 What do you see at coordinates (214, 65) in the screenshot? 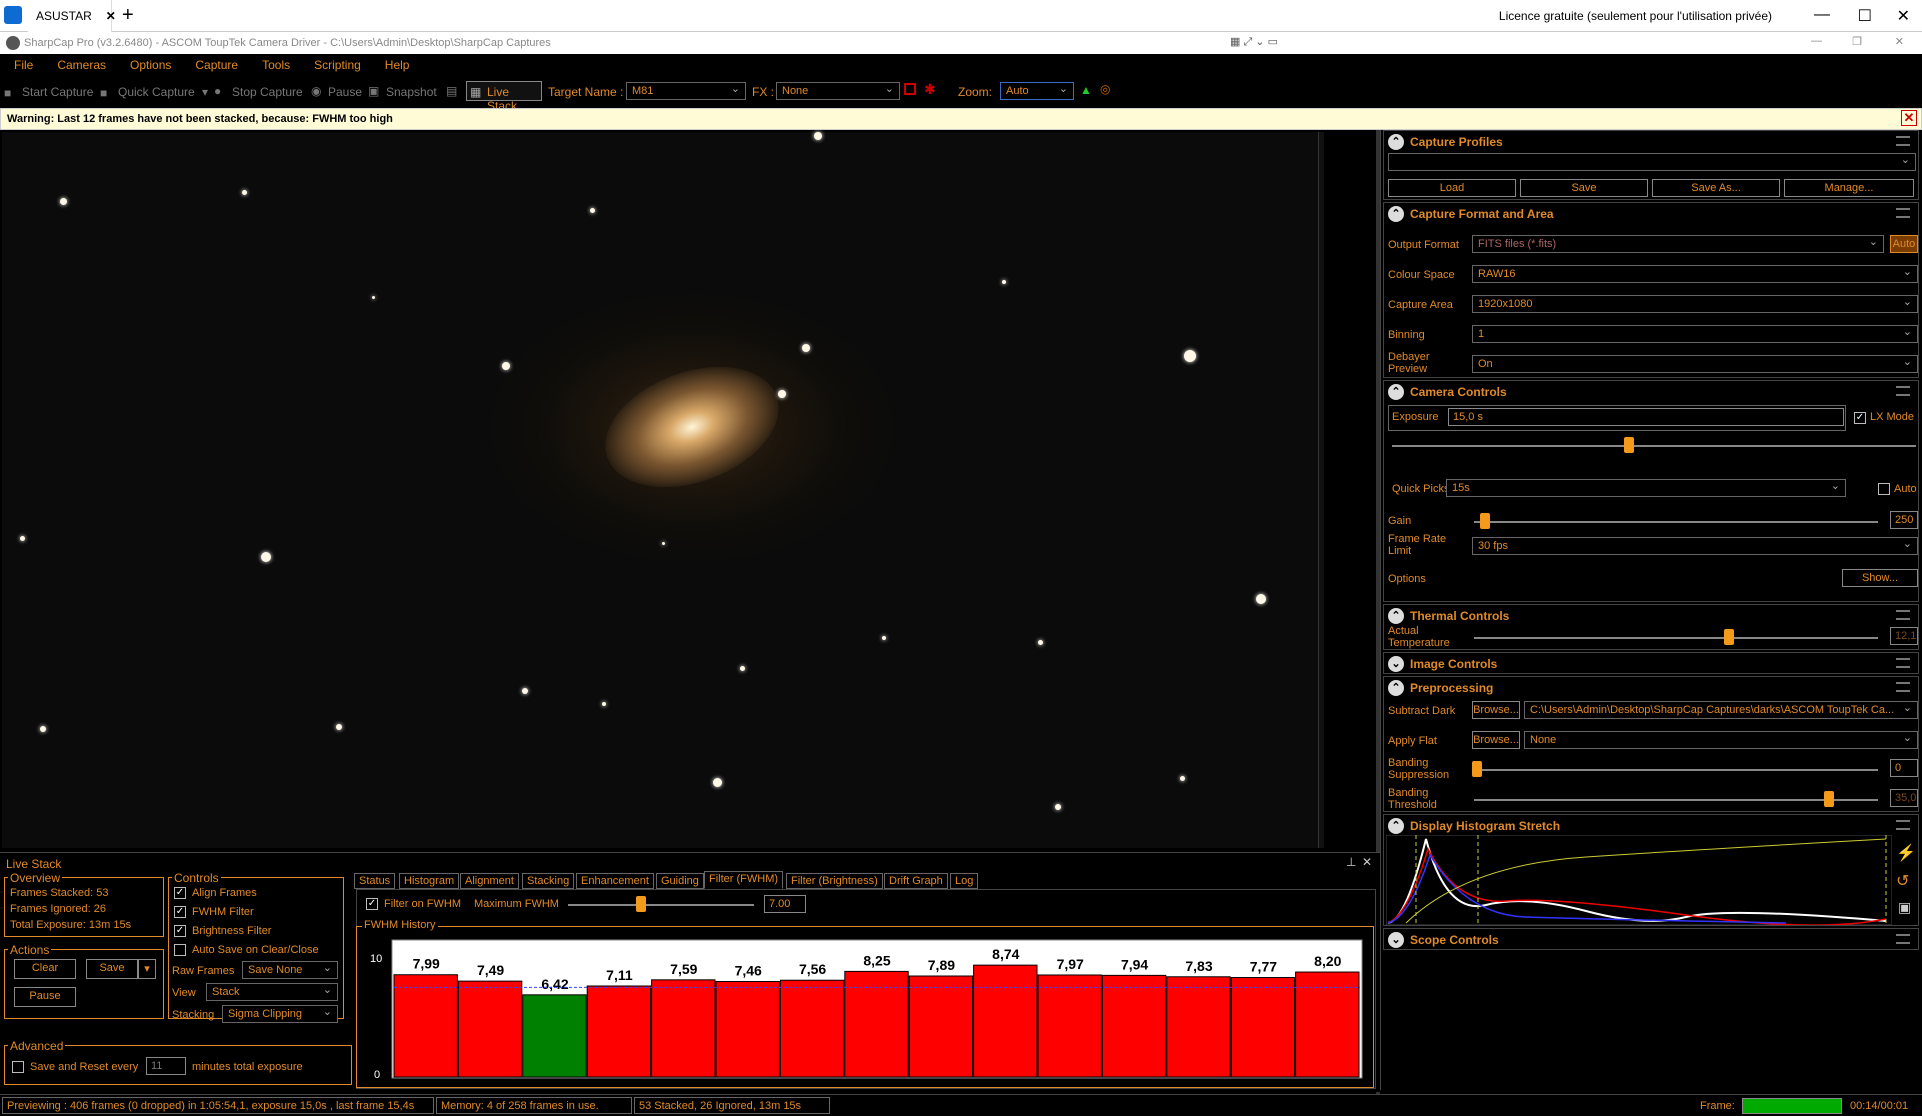
I see `menu-capture: Capture` at bounding box center [214, 65].